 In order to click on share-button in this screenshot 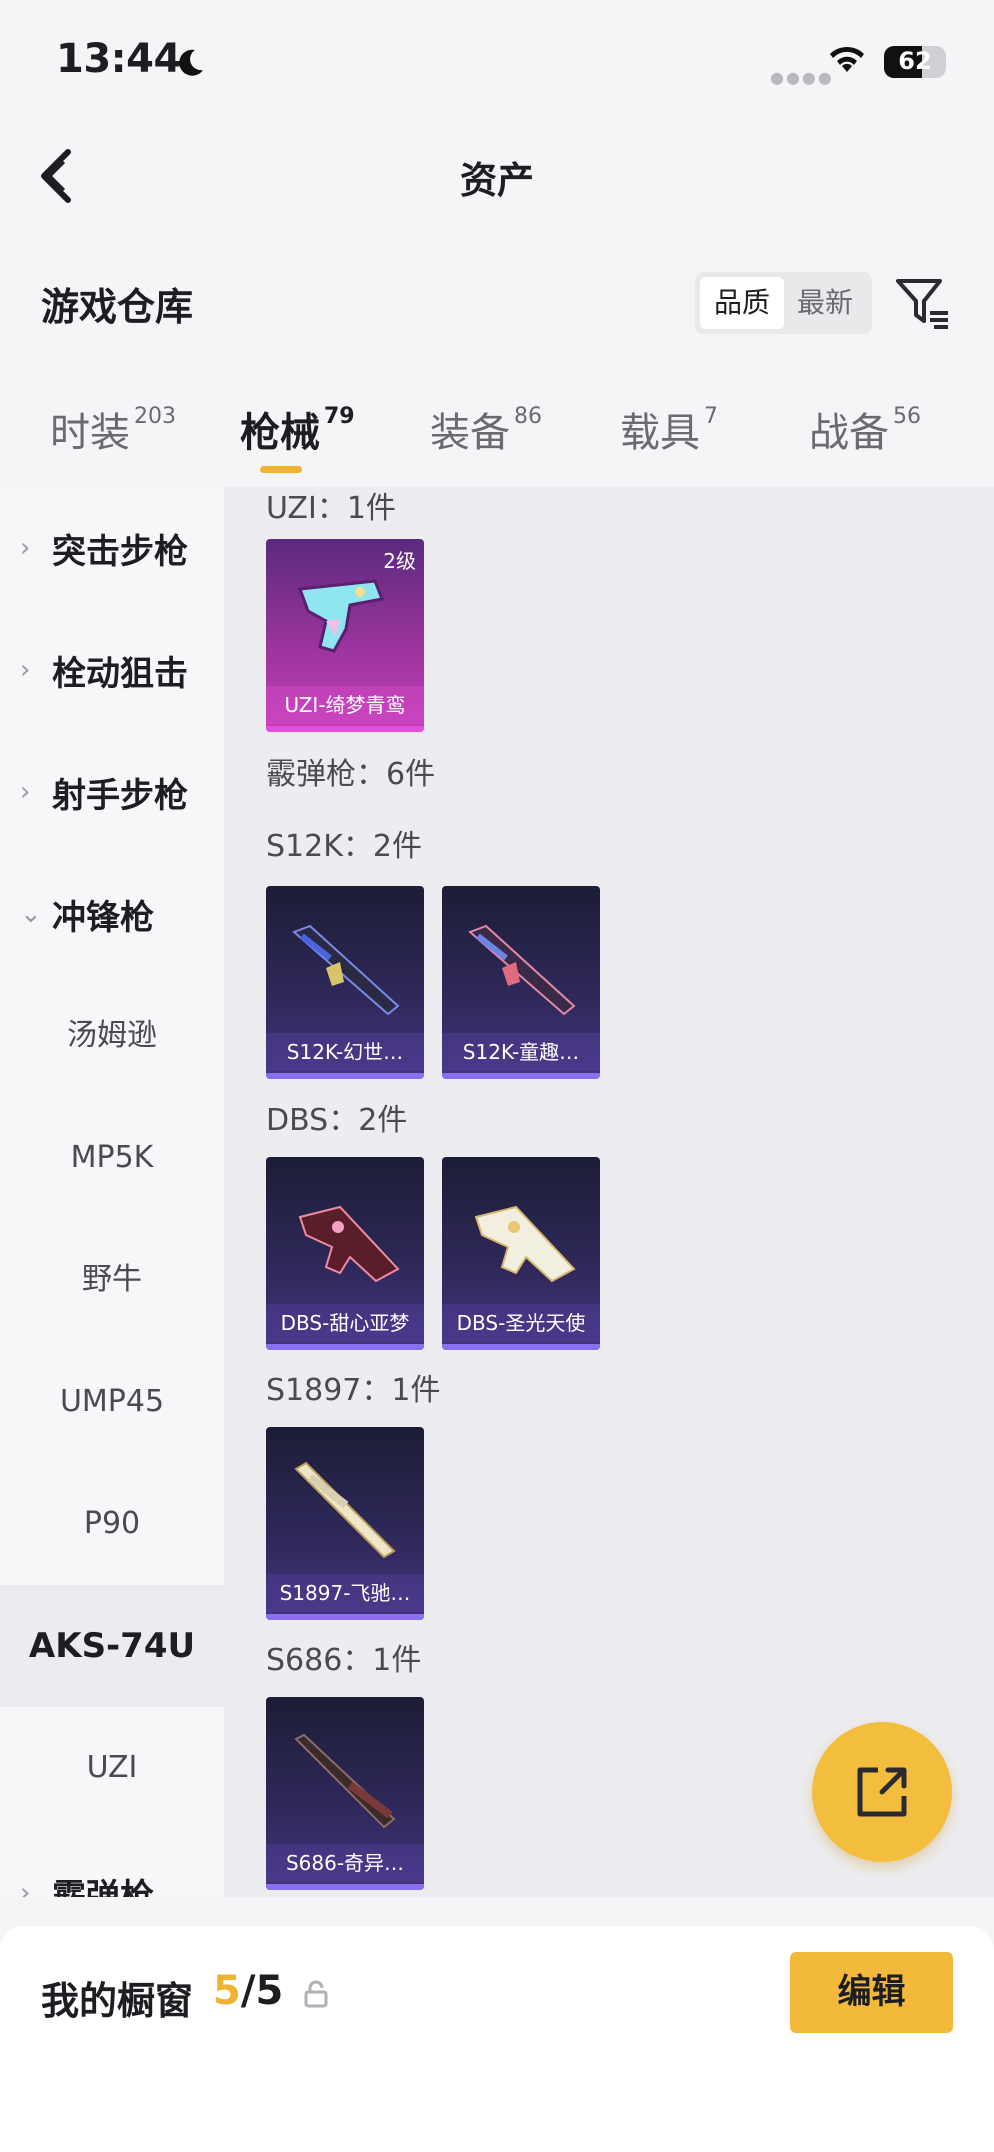, I will do `click(882, 1792)`.